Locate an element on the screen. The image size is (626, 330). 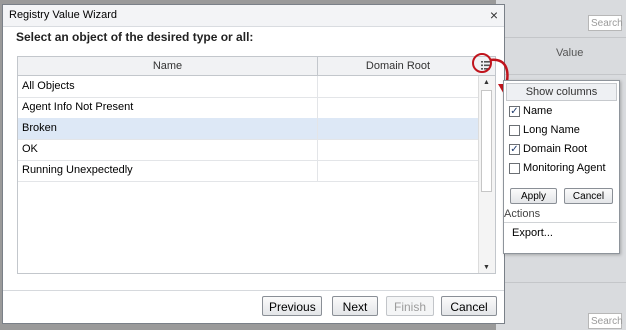
popup-cancel-button: Cancel is located at coordinates (588, 196).